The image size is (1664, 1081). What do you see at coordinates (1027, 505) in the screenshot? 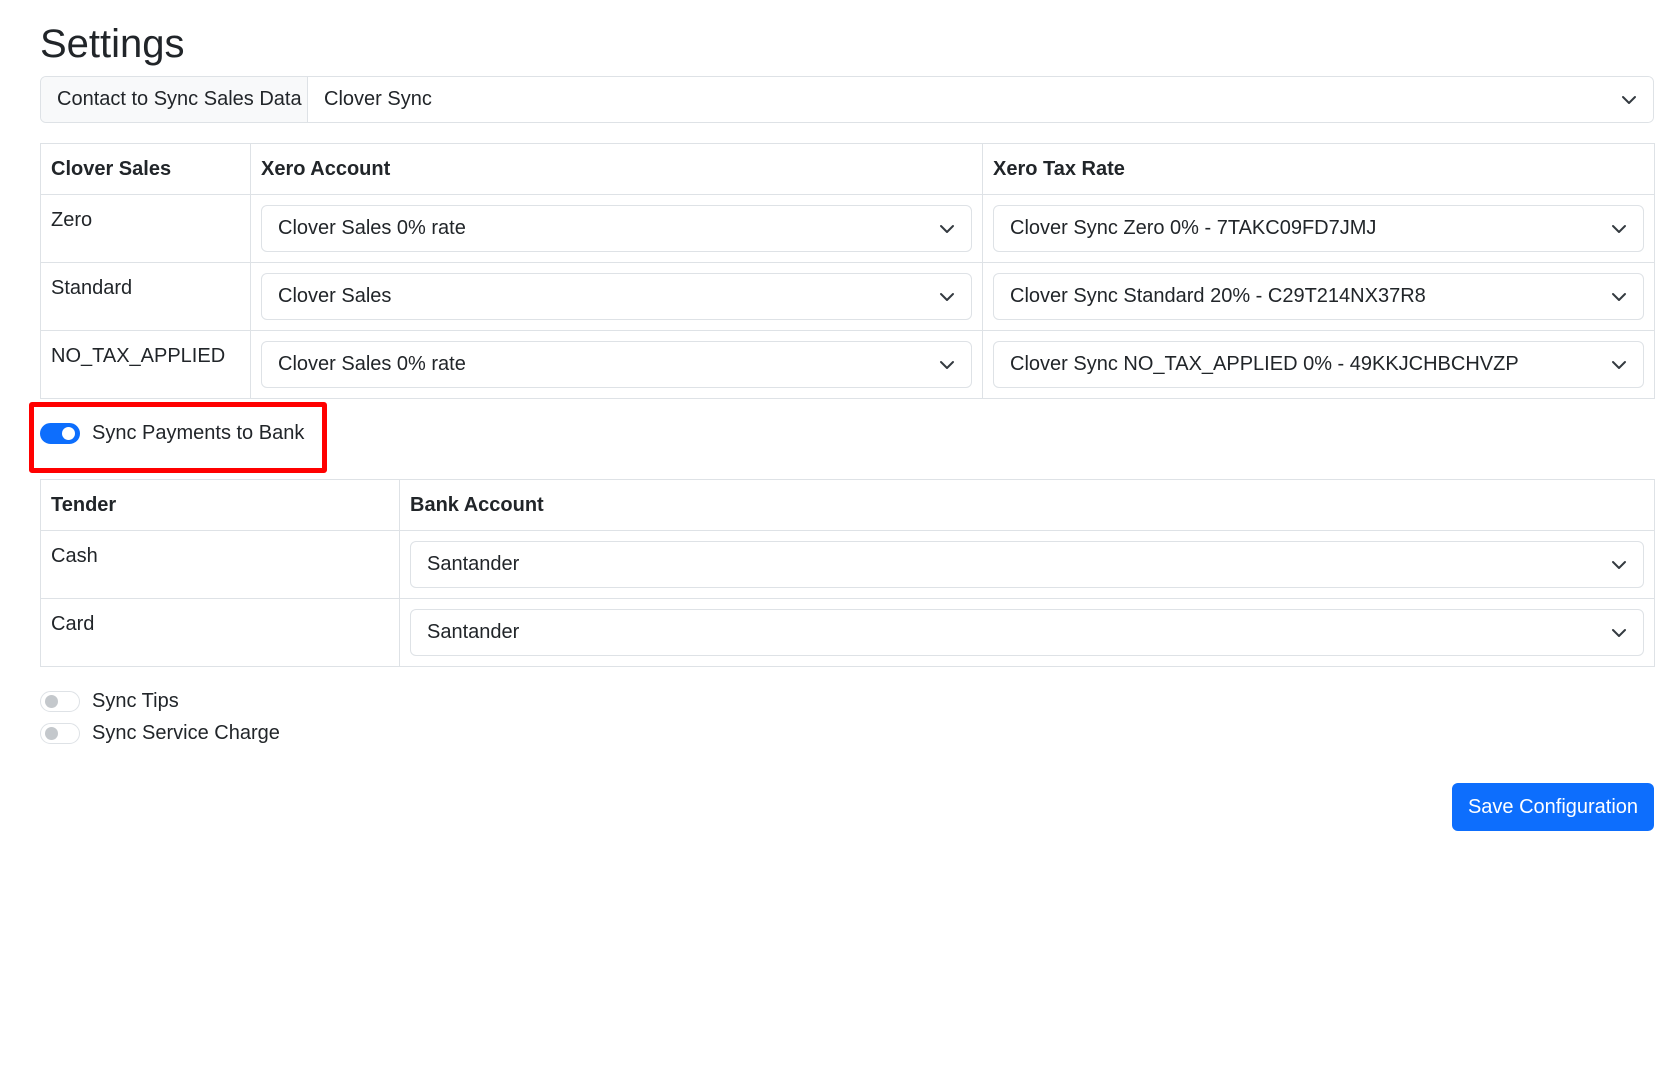
I see `column-header: Bank Account` at bounding box center [1027, 505].